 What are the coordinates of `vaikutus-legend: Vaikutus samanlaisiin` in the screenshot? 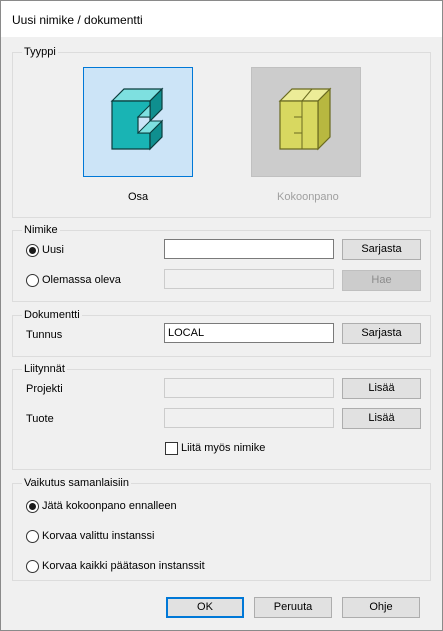 It's located at (76, 483).